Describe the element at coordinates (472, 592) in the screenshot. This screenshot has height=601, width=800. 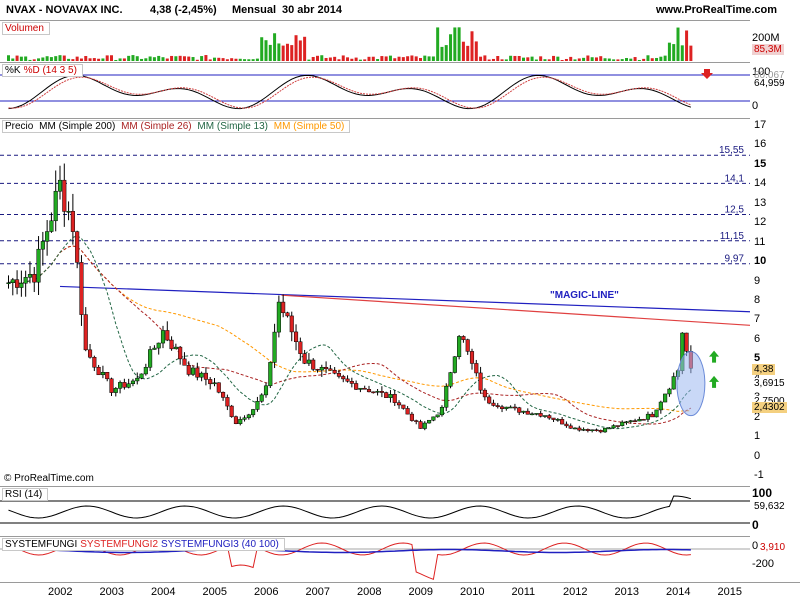
I see `x-tick-year: 2010` at that location.